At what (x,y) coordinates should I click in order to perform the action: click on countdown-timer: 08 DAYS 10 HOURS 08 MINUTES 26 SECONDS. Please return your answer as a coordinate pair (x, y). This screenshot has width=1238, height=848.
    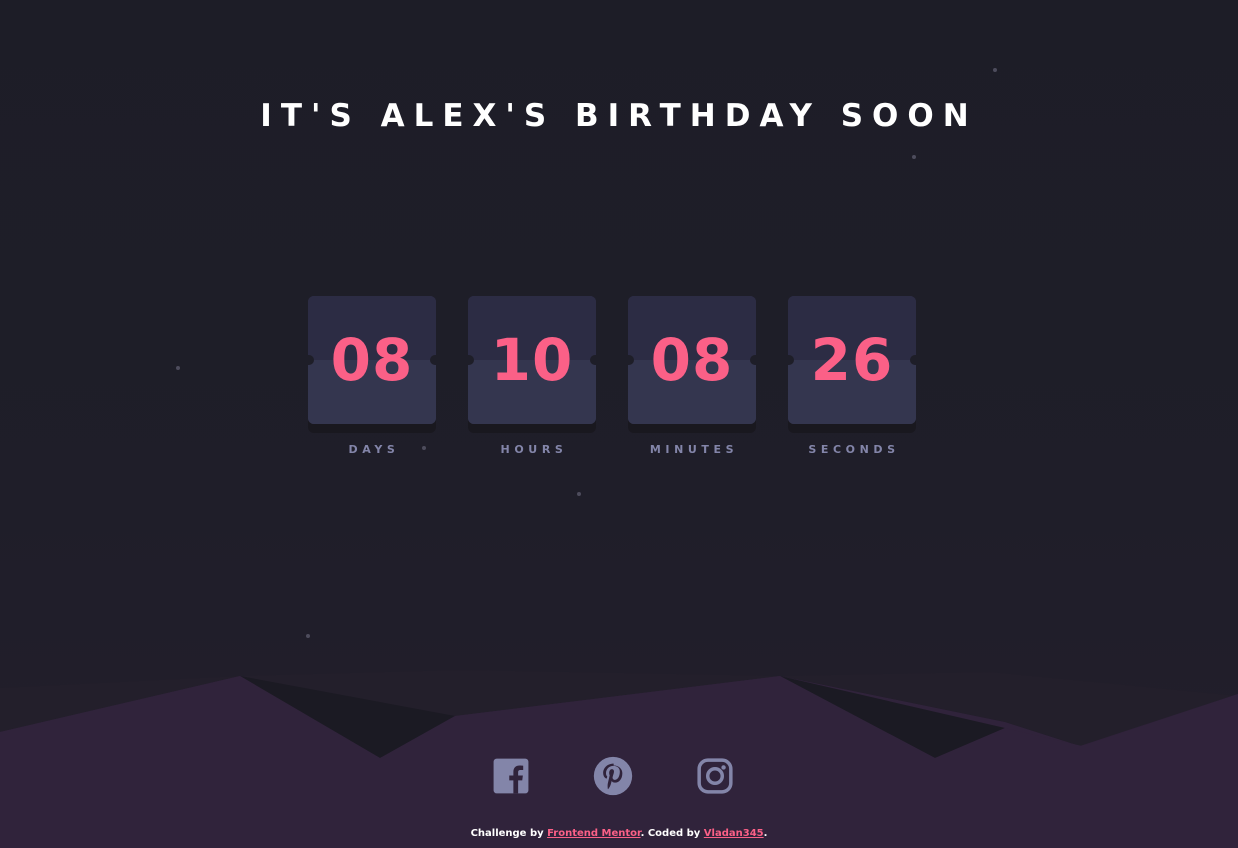
    Looking at the image, I should click on (612, 376).